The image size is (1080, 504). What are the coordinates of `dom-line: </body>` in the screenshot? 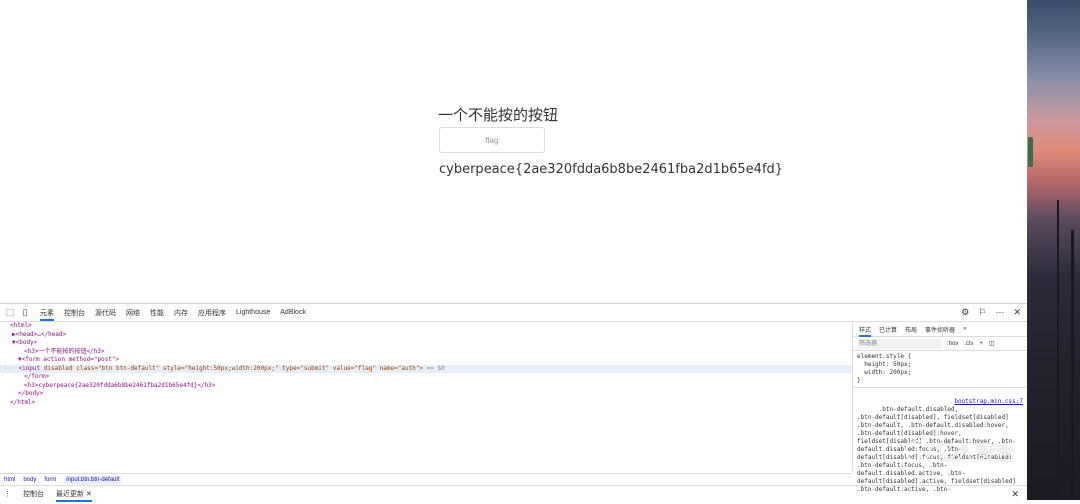 It's located at (426, 394).